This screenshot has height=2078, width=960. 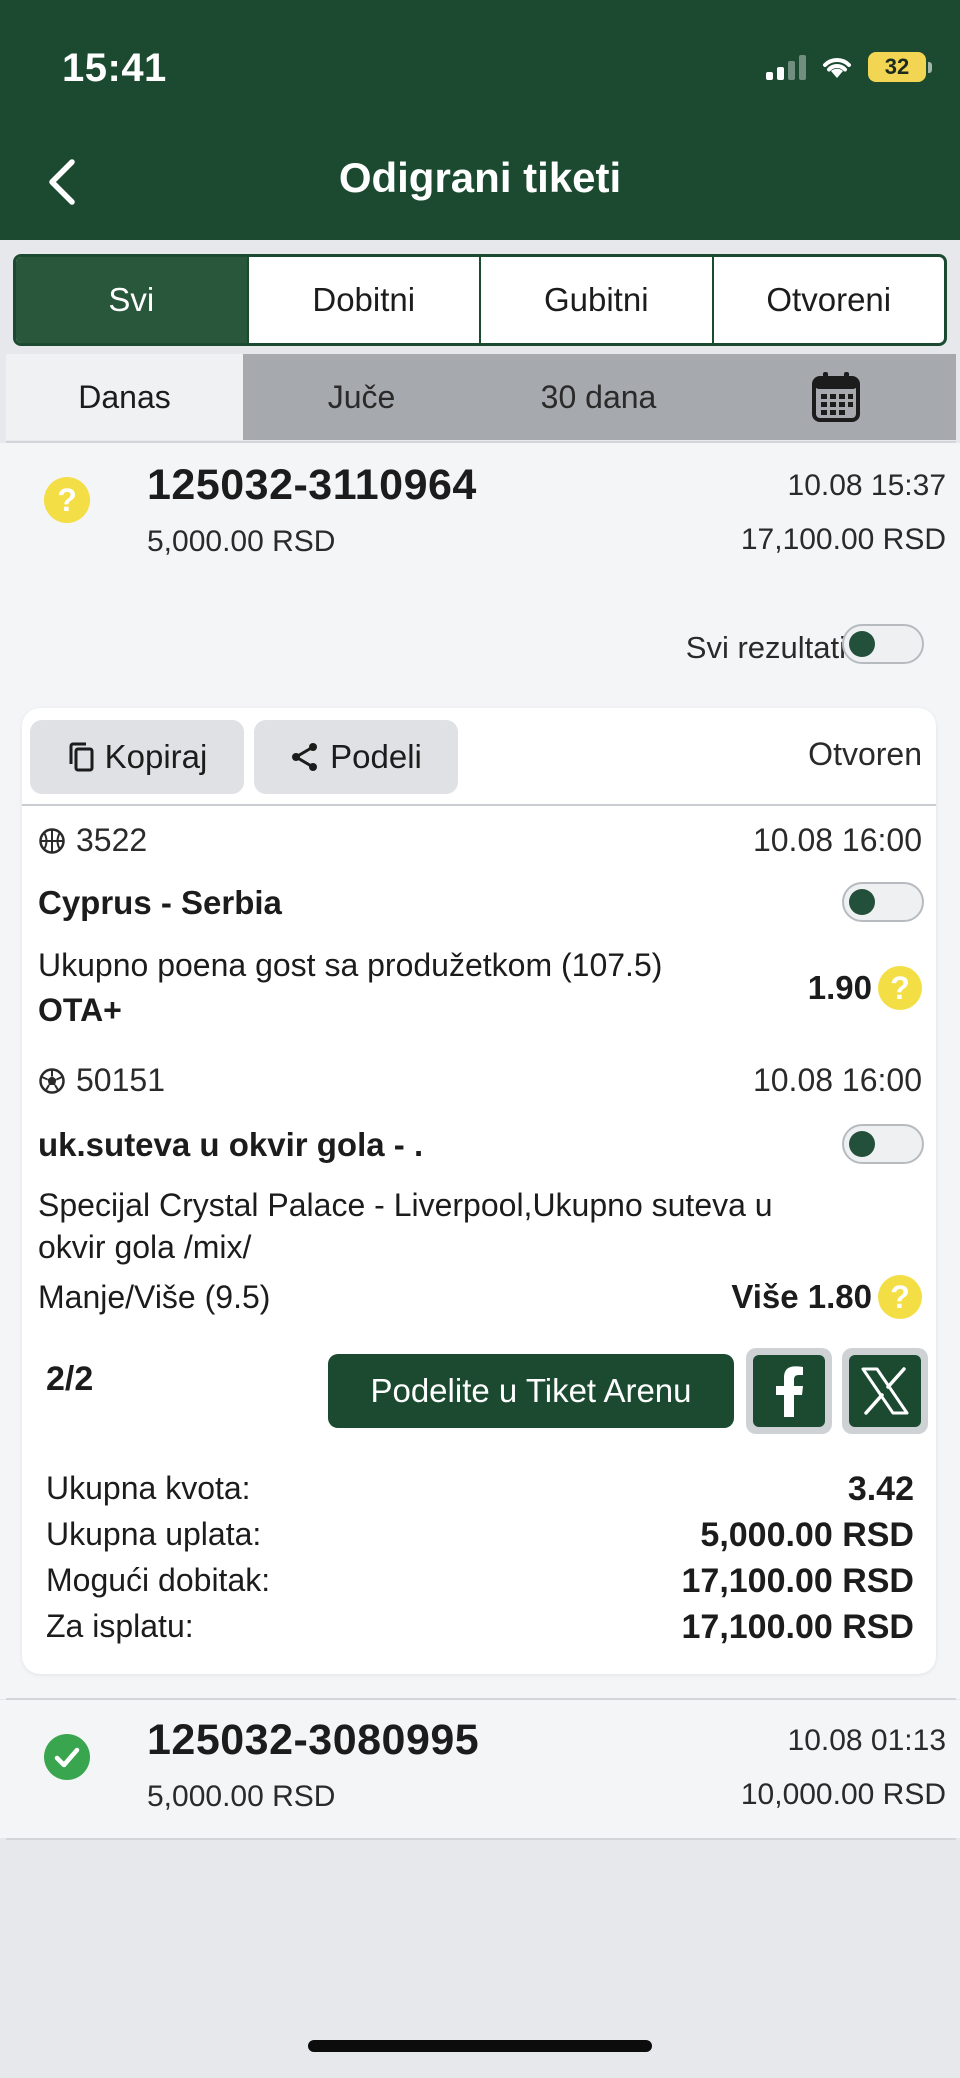 I want to click on copy-button: Kopiraj, so click(x=137, y=757).